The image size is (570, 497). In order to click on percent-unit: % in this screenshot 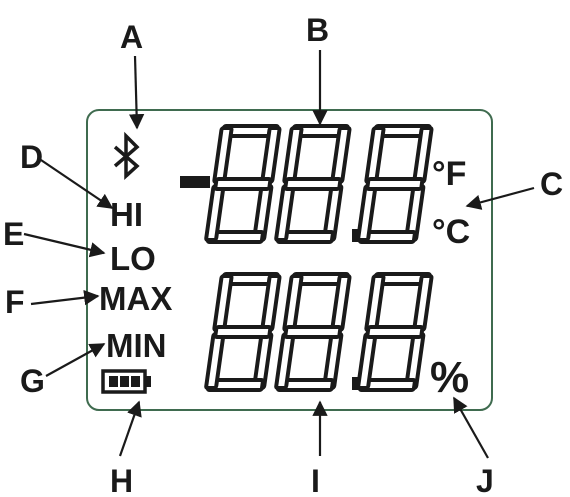, I will do `click(449, 377)`.